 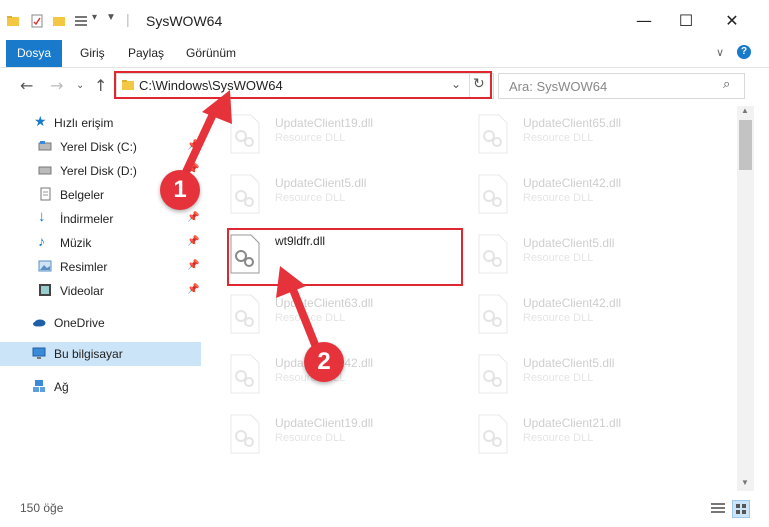 What do you see at coordinates (100, 85) in the screenshot?
I see `up-button: ↑` at bounding box center [100, 85].